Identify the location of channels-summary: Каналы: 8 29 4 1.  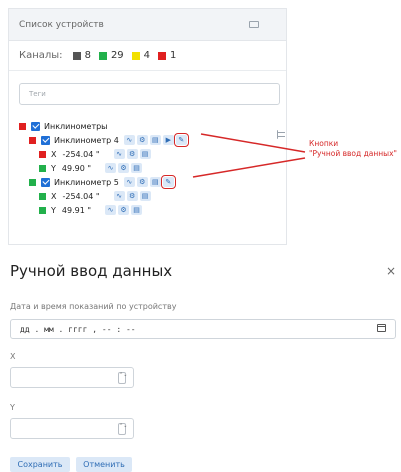
(147, 56).